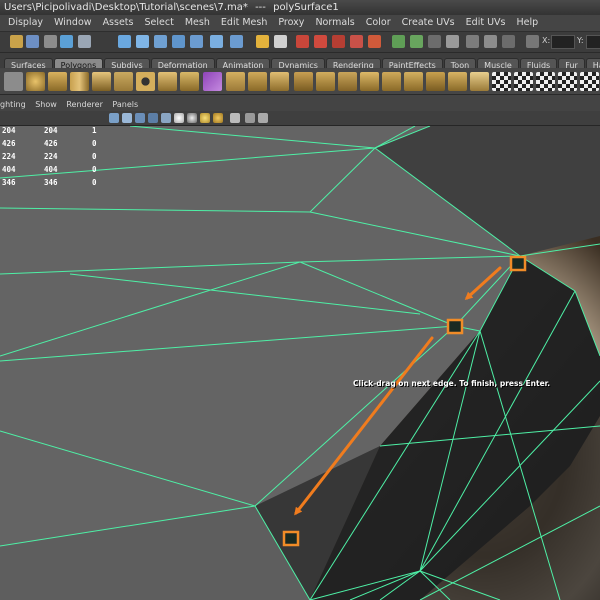 The image size is (600, 600). Describe the element at coordinates (353, 63) in the screenshot. I see `tab-rendering: Rendering` at that location.